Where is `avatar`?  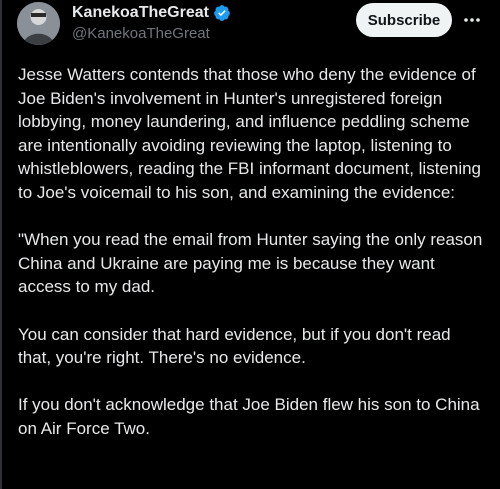
avatar is located at coordinates (38, 23).